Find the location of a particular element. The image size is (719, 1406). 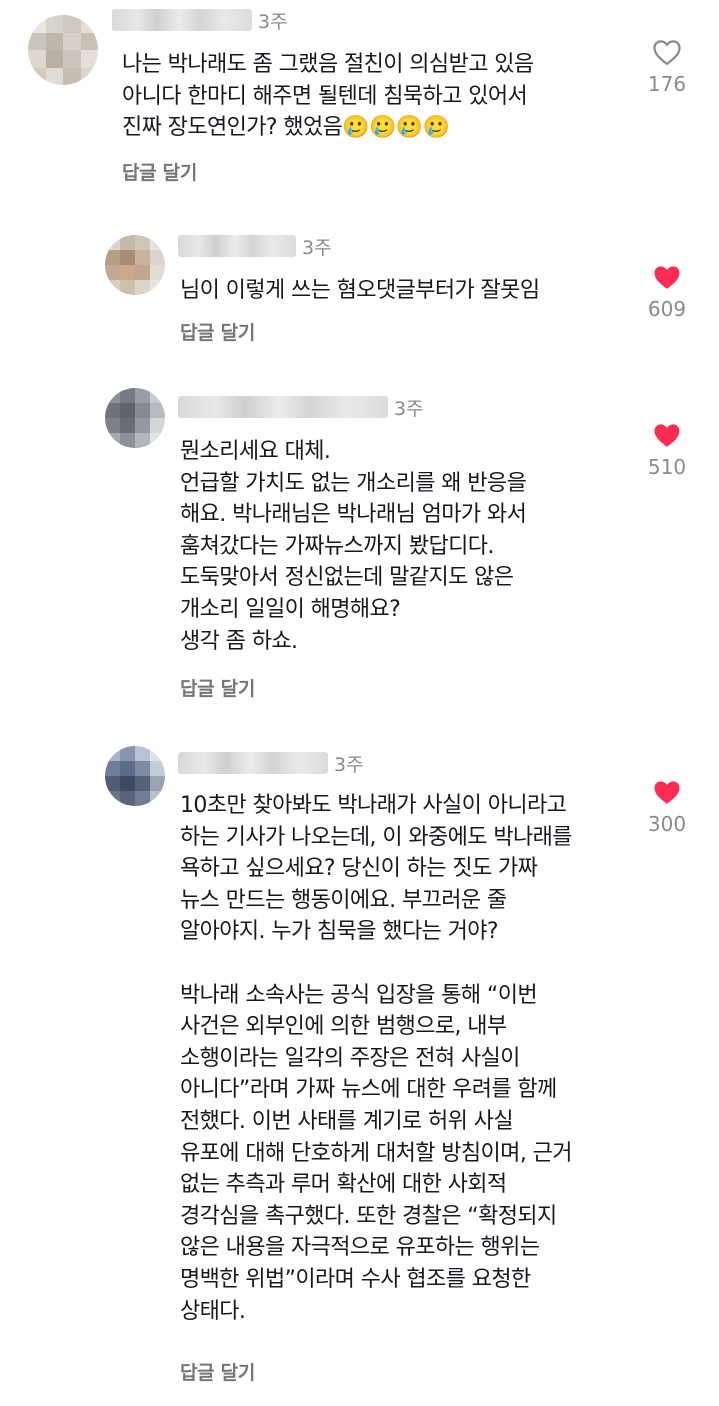

like-count: 609 is located at coordinates (667, 309).